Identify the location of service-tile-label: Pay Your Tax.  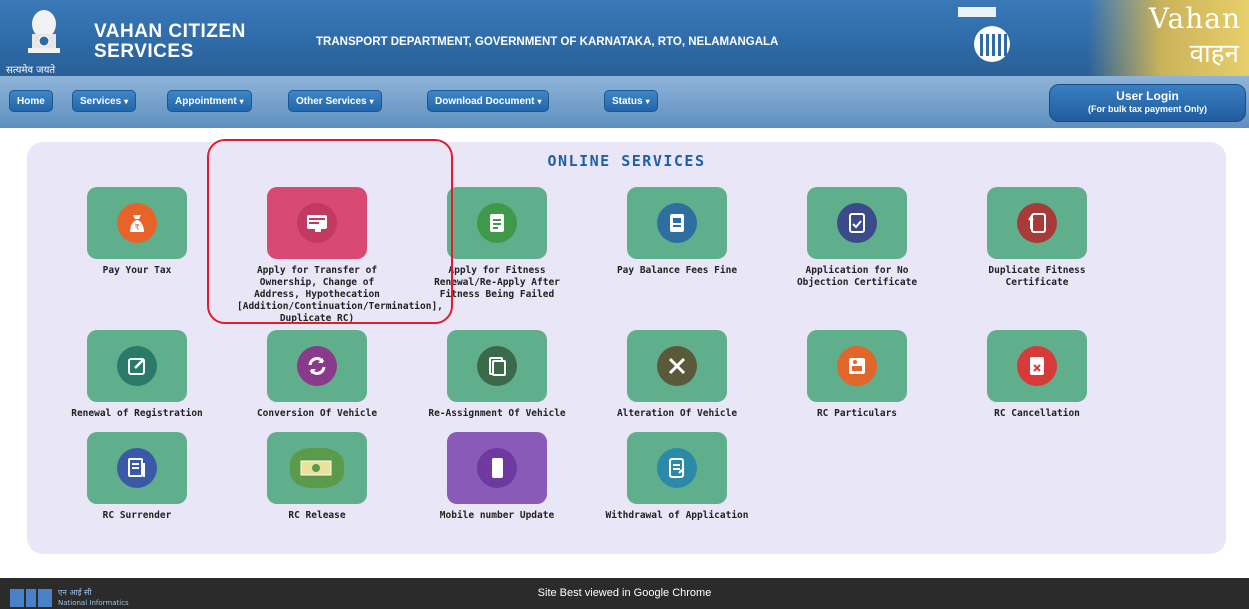
(137, 270).